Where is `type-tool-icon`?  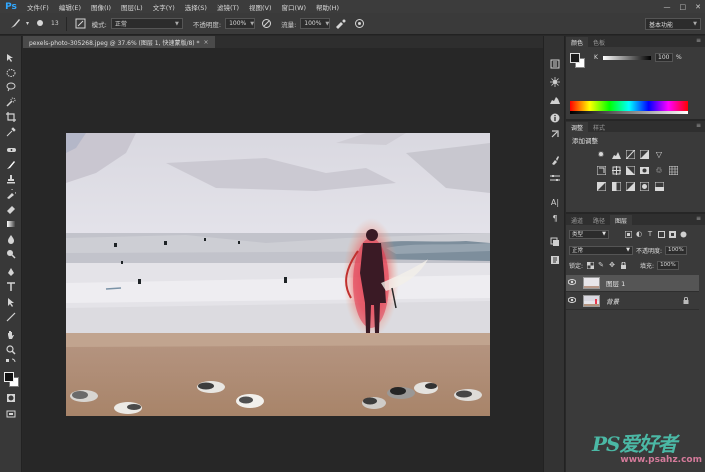 type-tool-icon is located at coordinates (11, 287).